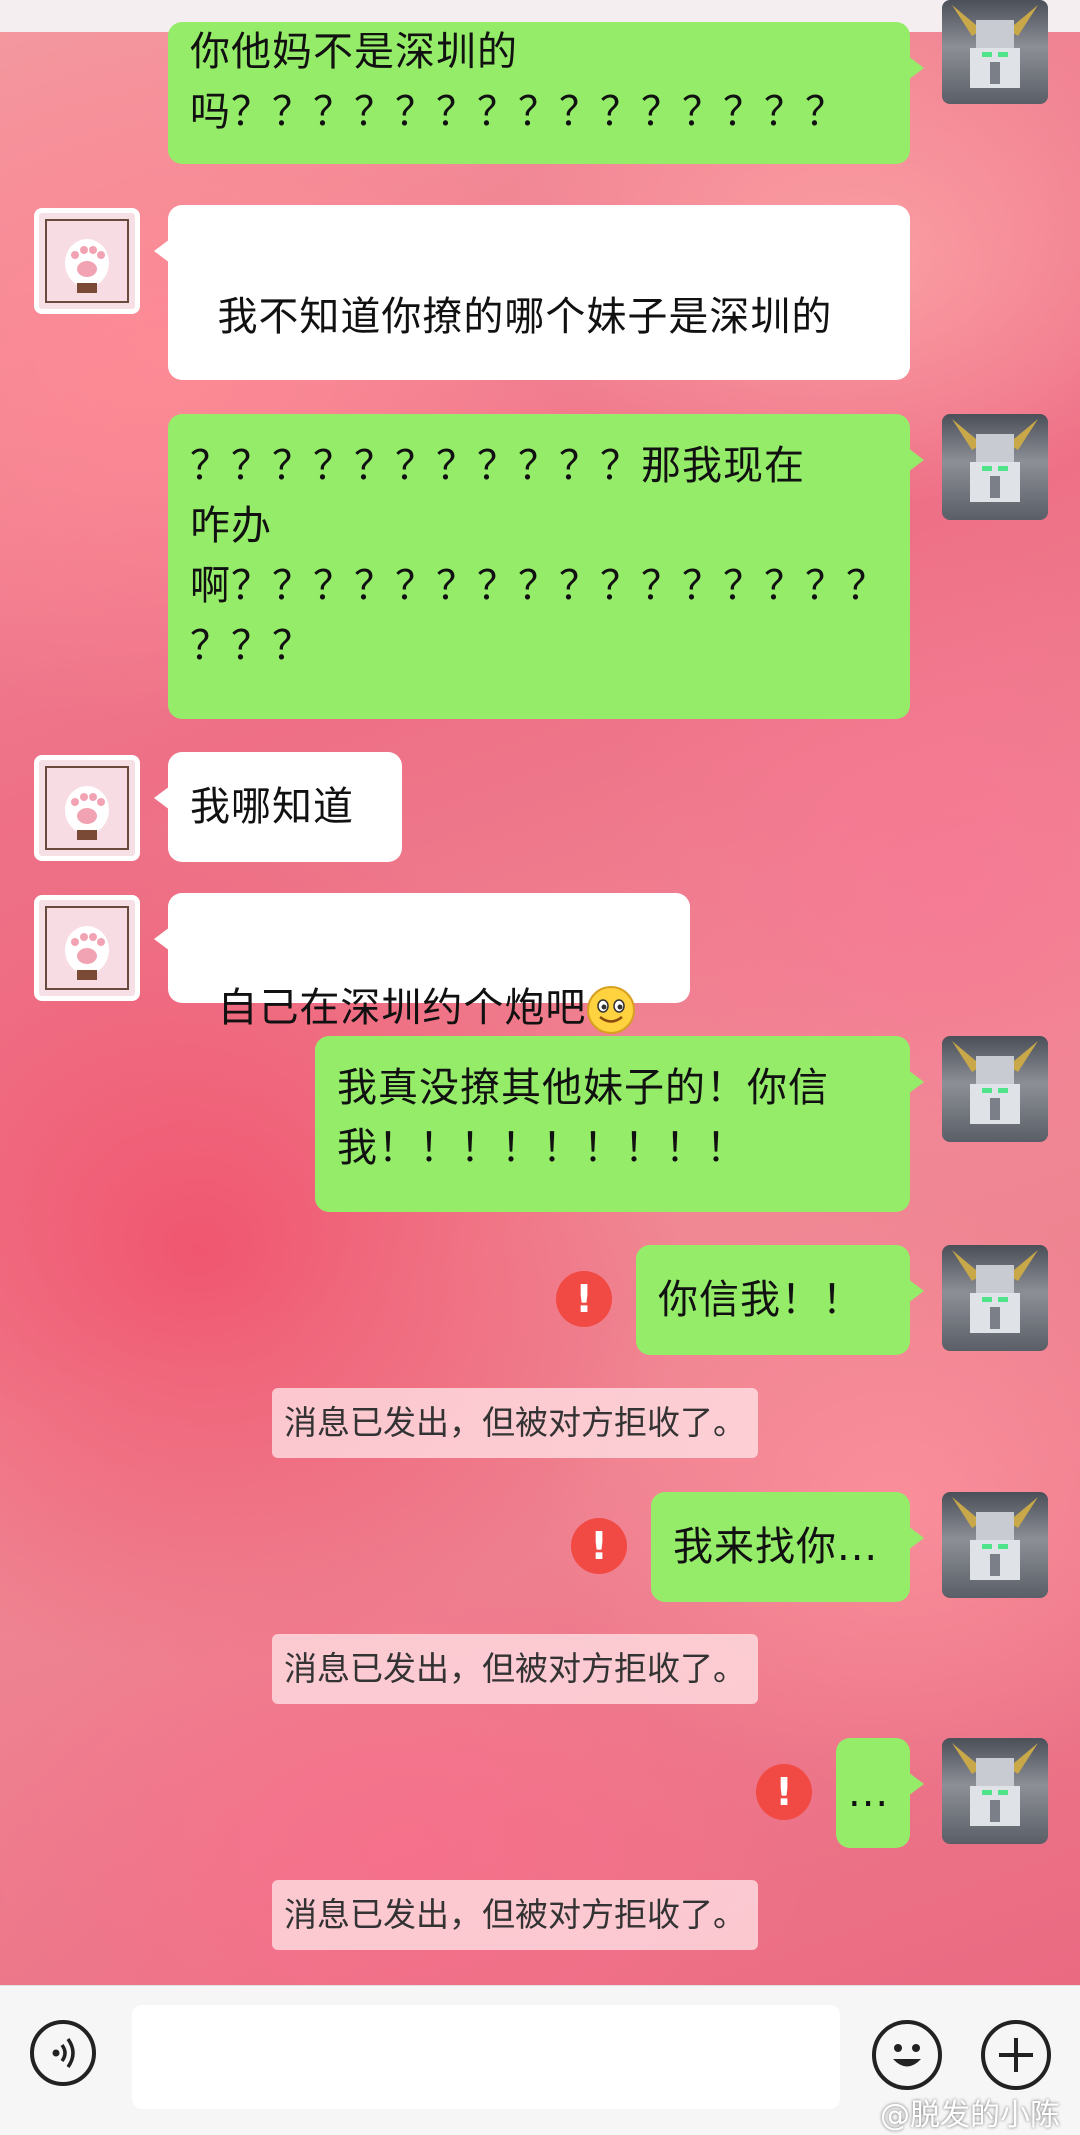  I want to click on message-input, so click(486, 2057).